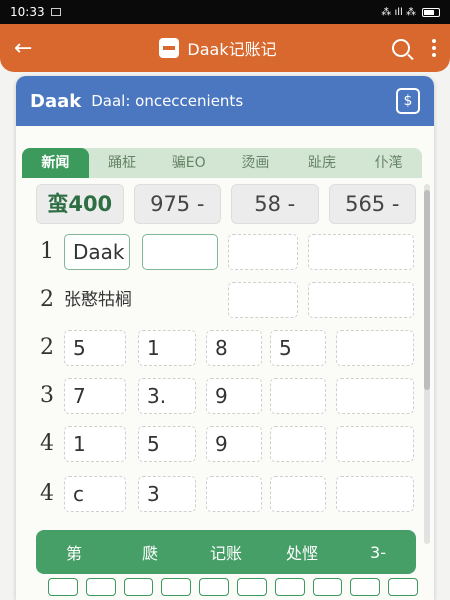  I want to click on entry-cell: 7, so click(95, 396).